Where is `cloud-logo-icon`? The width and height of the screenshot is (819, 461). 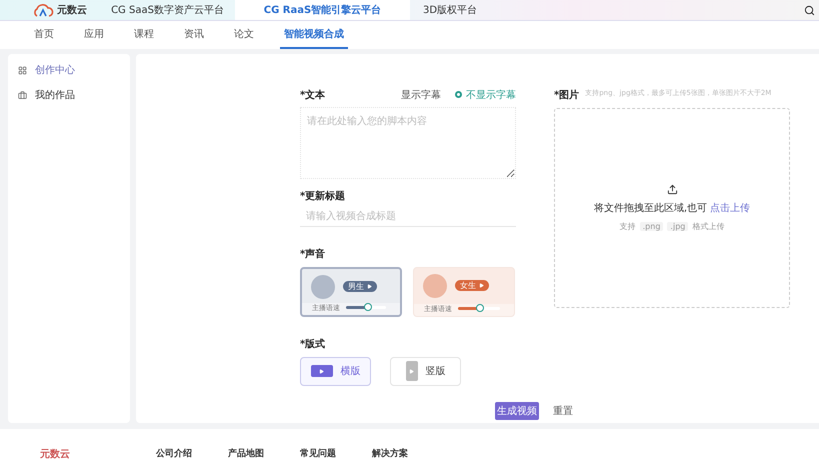 cloud-logo-icon is located at coordinates (43, 10).